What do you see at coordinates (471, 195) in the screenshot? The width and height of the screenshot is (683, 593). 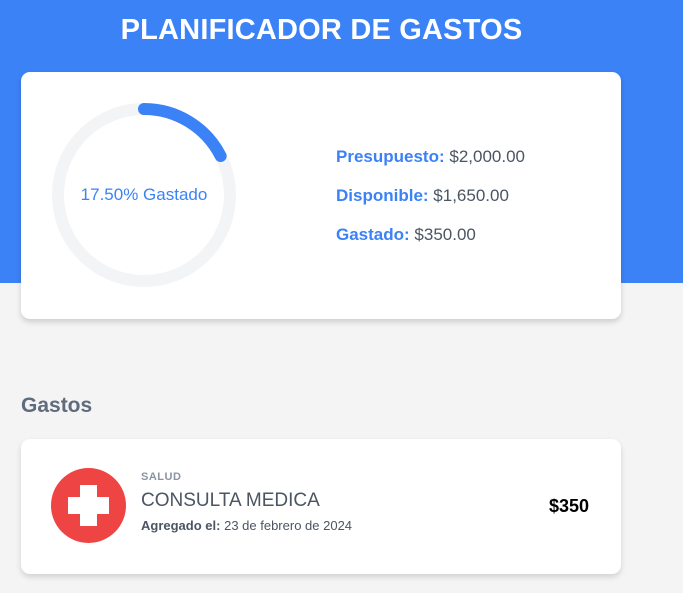 I see `stat-available-value: $1,650.00` at bounding box center [471, 195].